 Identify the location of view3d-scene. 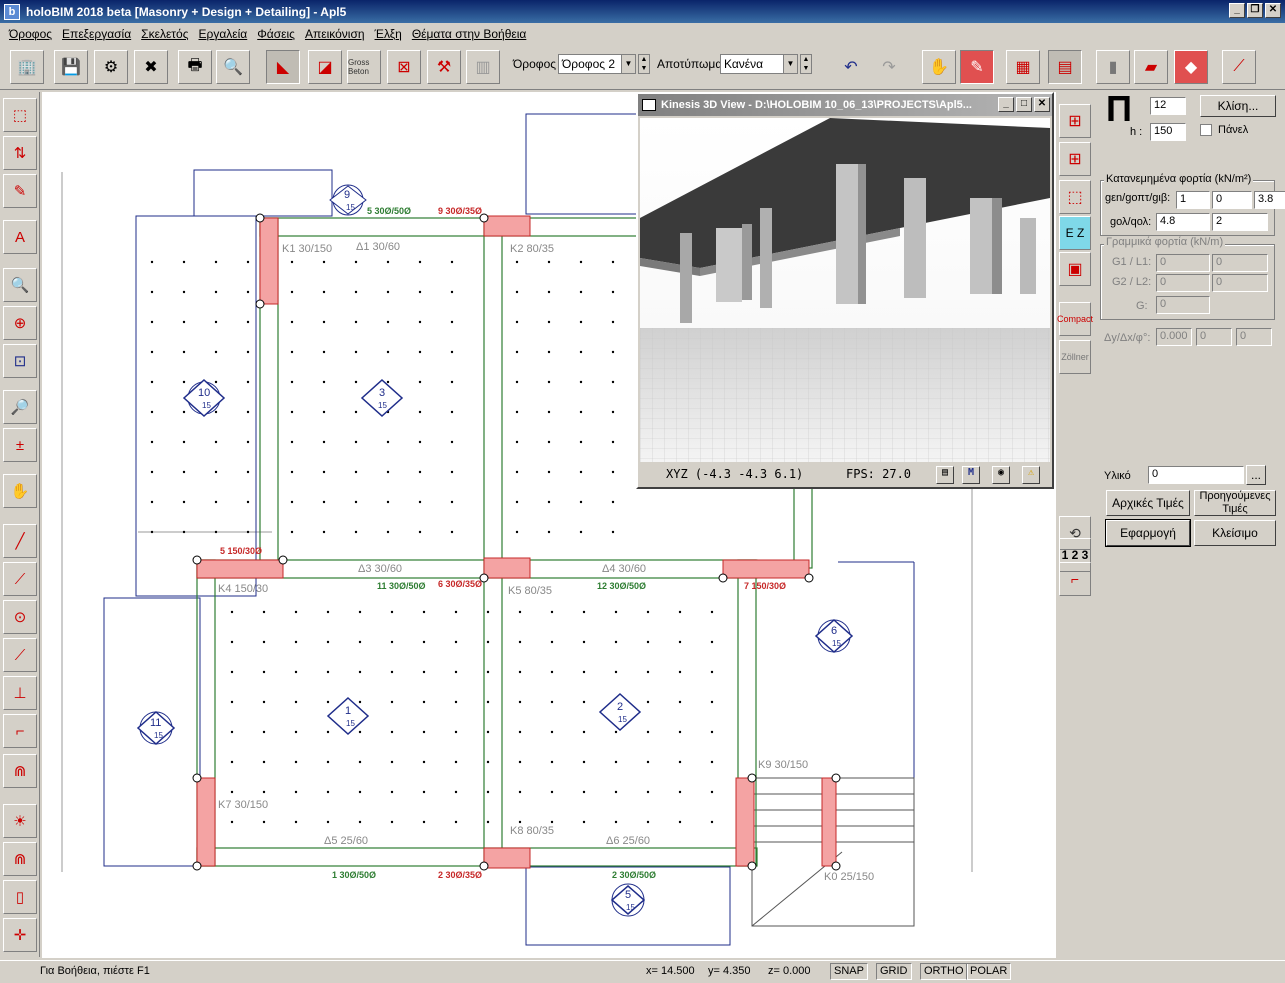
(845, 290).